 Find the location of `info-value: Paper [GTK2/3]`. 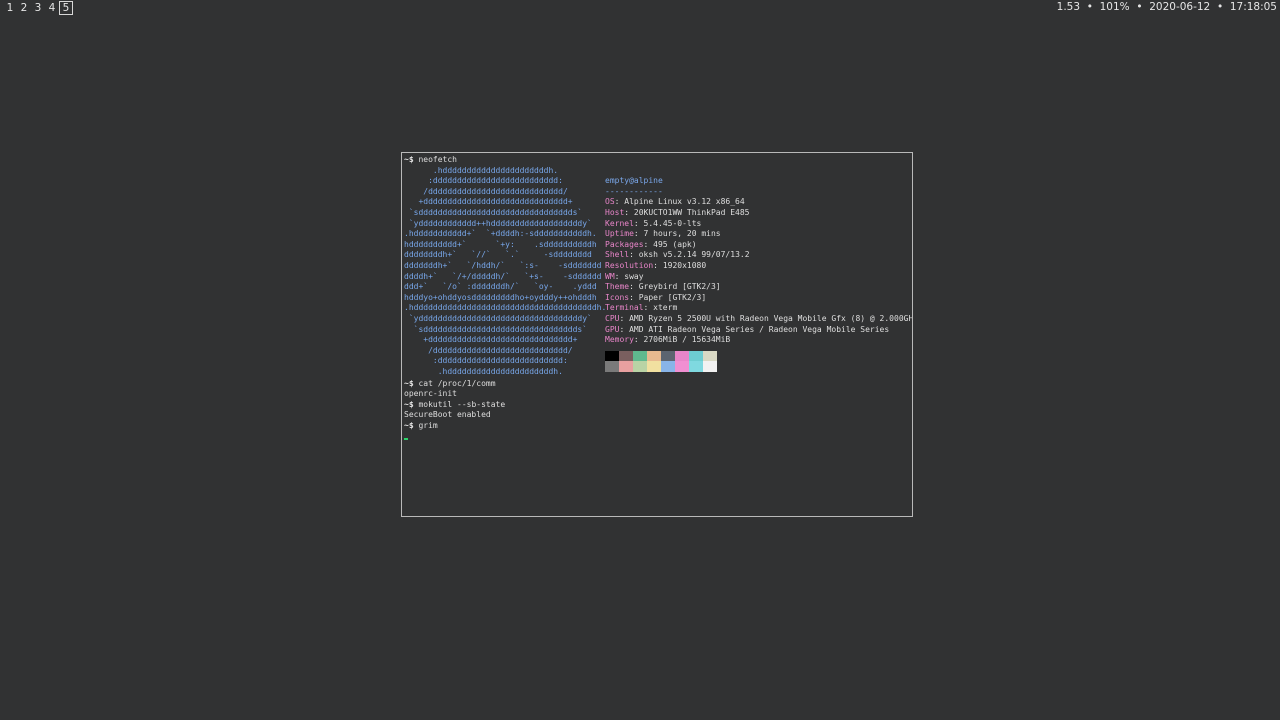

info-value: Paper [GTK2/3] is located at coordinates (672, 297).